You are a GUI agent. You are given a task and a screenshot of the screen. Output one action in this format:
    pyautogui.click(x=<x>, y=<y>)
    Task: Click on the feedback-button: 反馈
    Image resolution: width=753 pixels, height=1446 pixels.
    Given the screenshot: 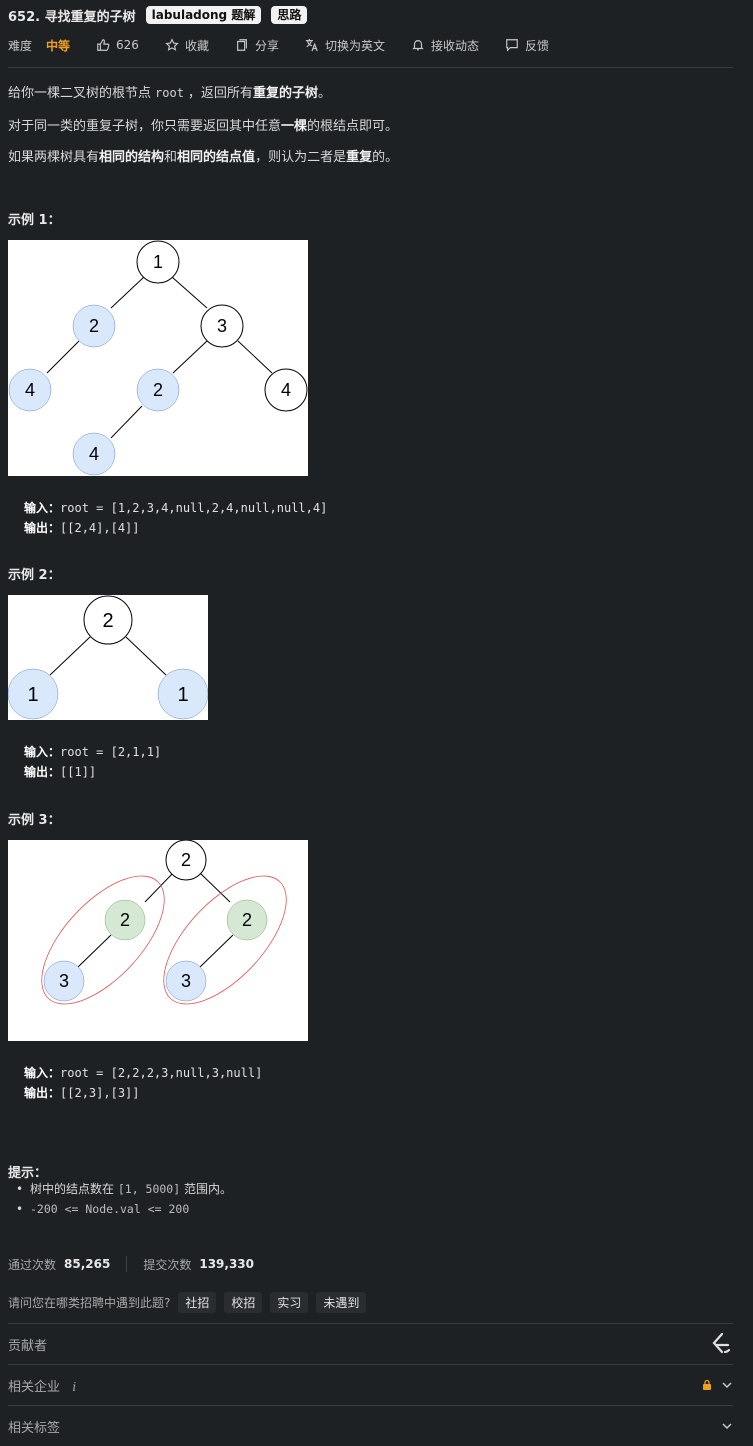 What is the action you would take?
    pyautogui.click(x=527, y=45)
    